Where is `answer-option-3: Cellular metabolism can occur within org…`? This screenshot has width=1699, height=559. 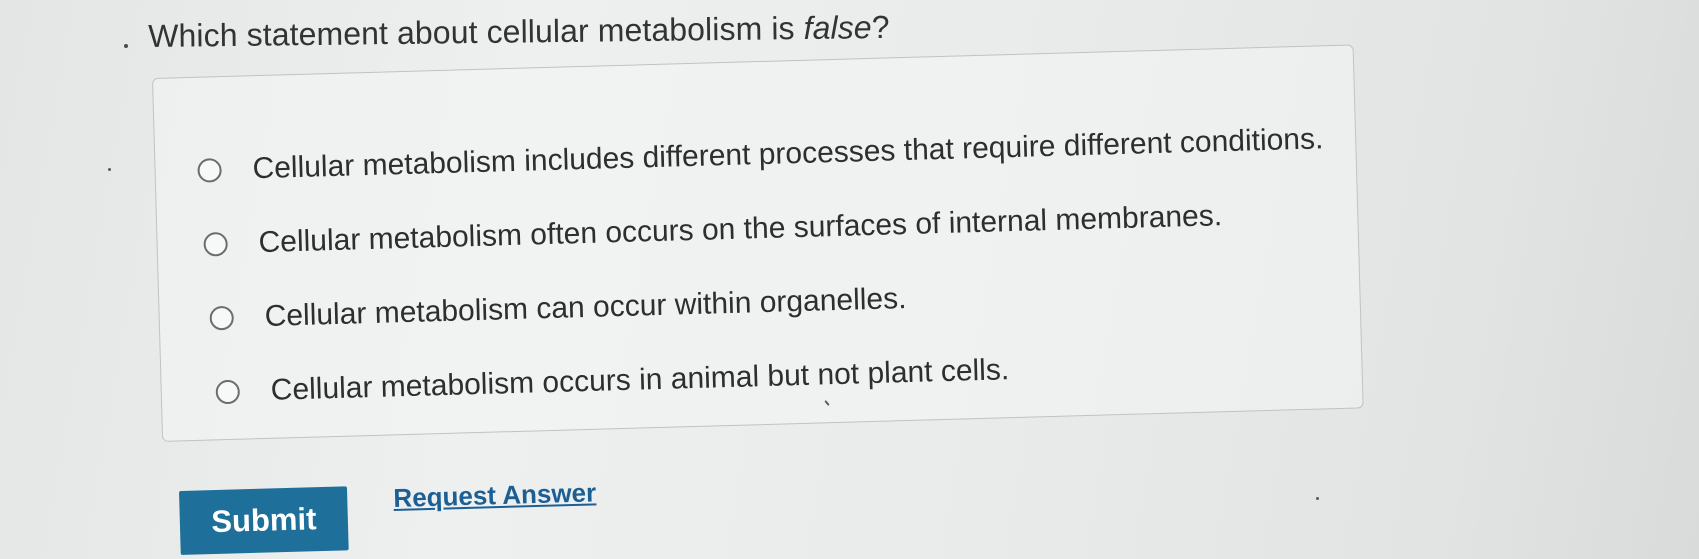 answer-option-3: Cellular metabolism can occur within org… is located at coordinates (558, 308).